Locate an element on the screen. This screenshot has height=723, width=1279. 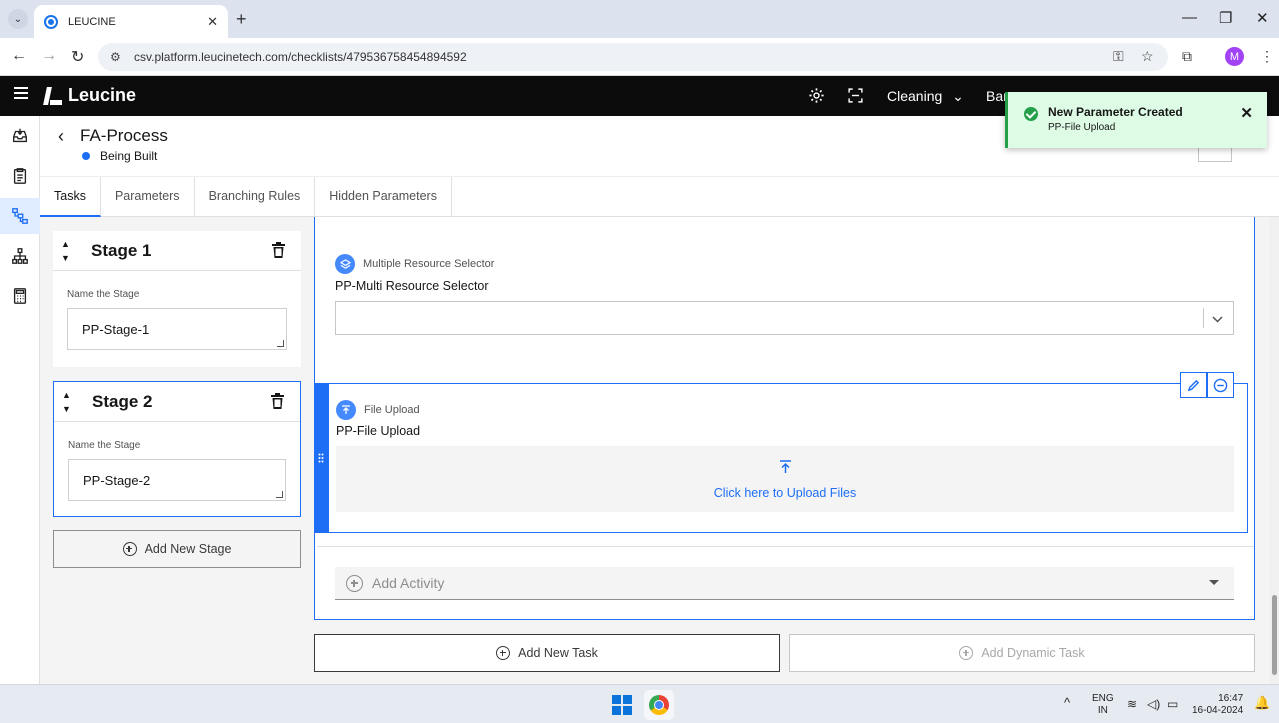
clock-date: 16-04-2024 is located at coordinates (1218, 710).